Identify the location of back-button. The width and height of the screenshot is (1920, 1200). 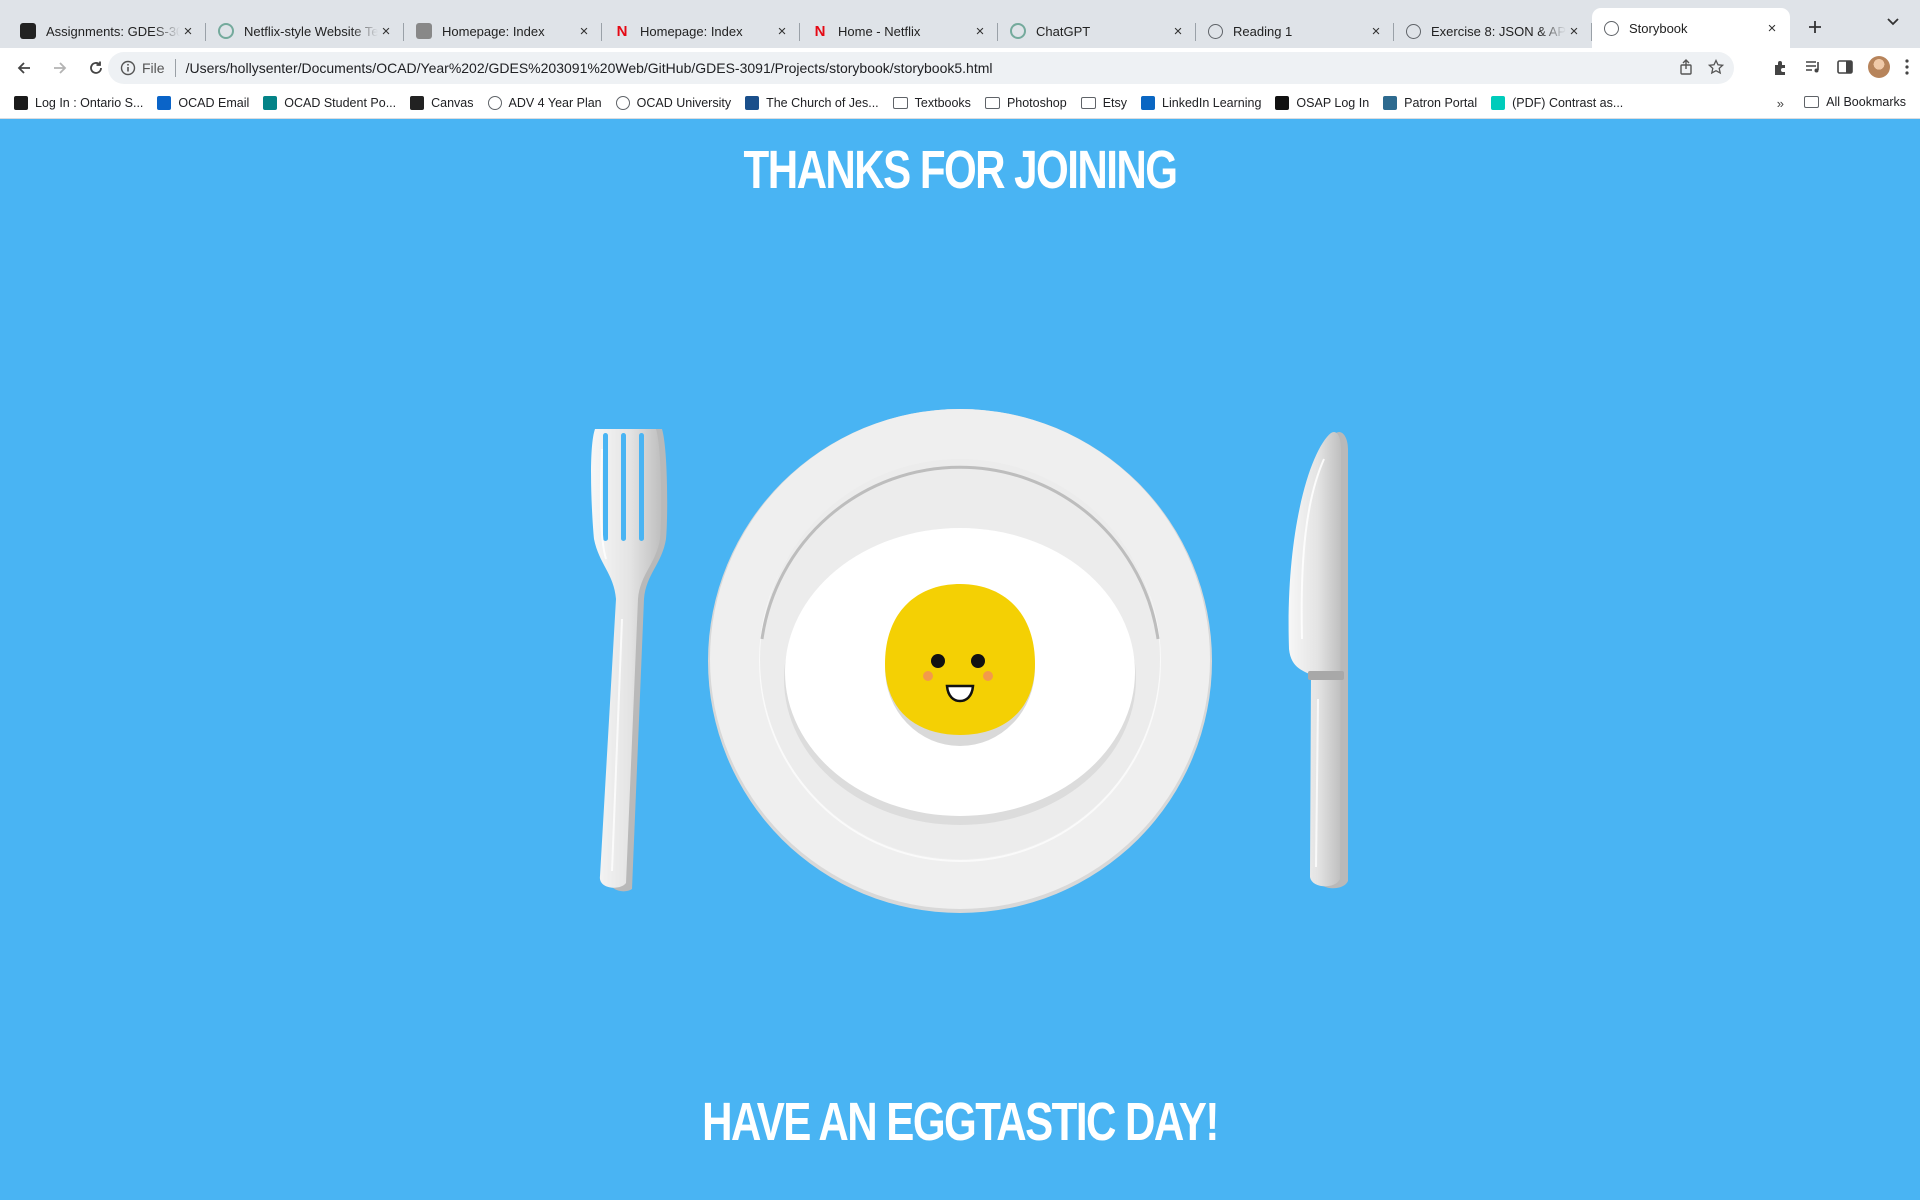
(24, 68).